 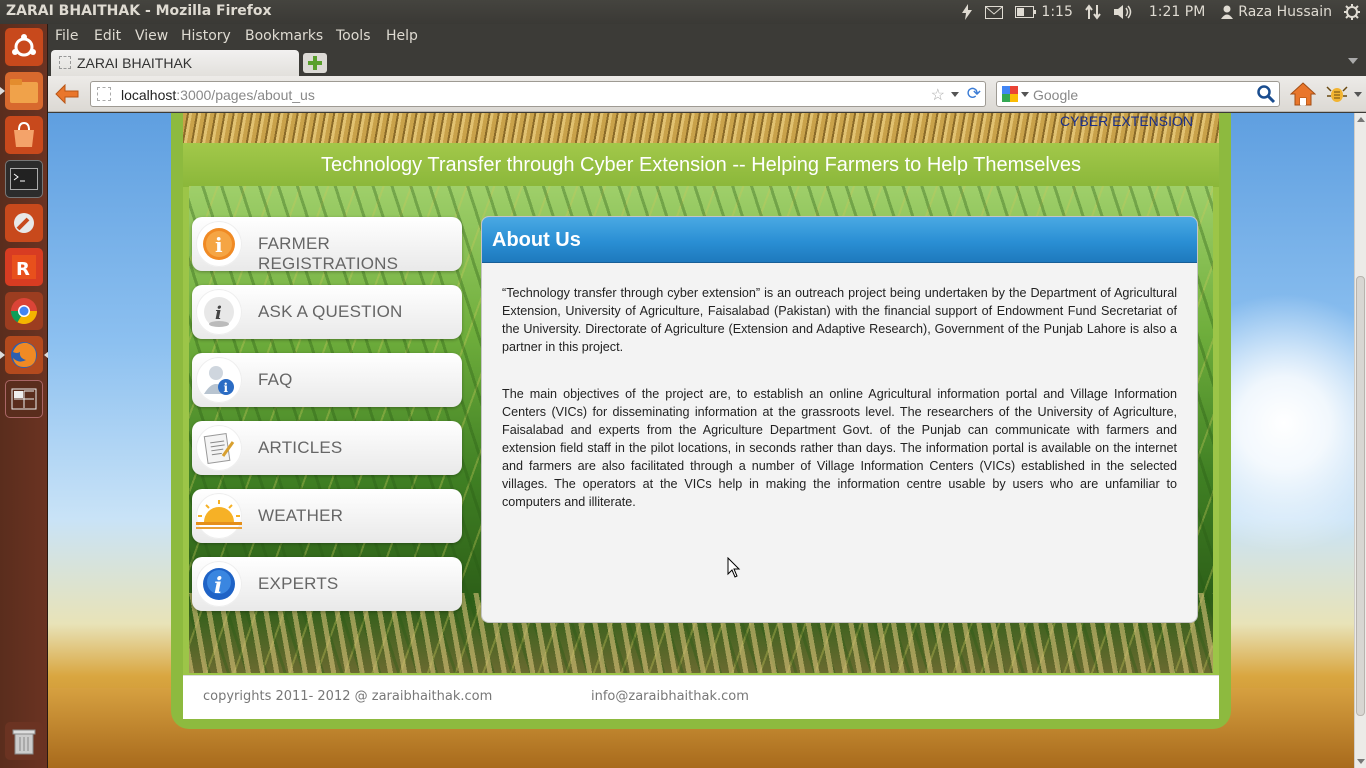 I want to click on battery-time: 1:15, so click(x=1057, y=12).